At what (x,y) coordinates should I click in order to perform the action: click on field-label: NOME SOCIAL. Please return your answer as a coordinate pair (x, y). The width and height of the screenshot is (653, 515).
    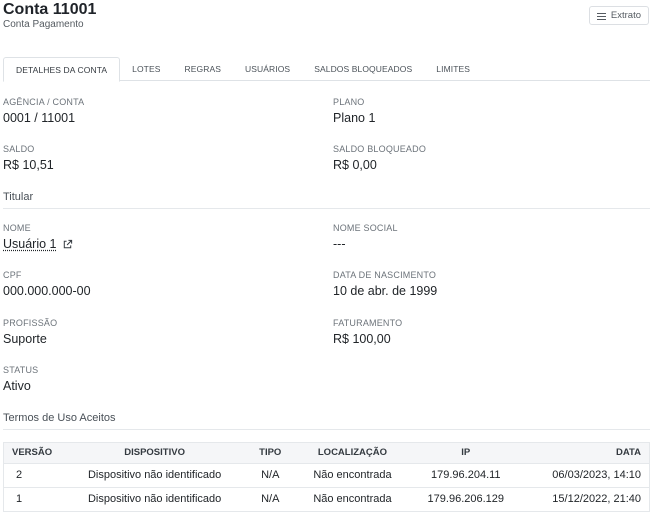
    Looking at the image, I should click on (365, 228).